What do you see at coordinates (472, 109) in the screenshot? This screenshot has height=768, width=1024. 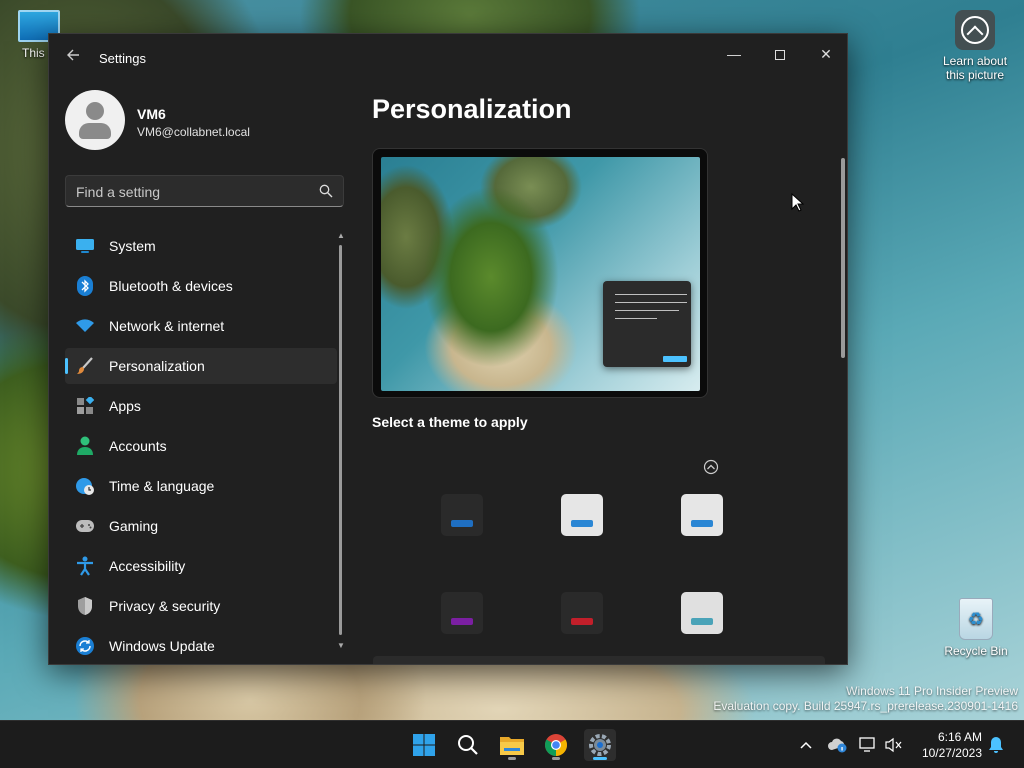 I see `page-title: Personalization` at bounding box center [472, 109].